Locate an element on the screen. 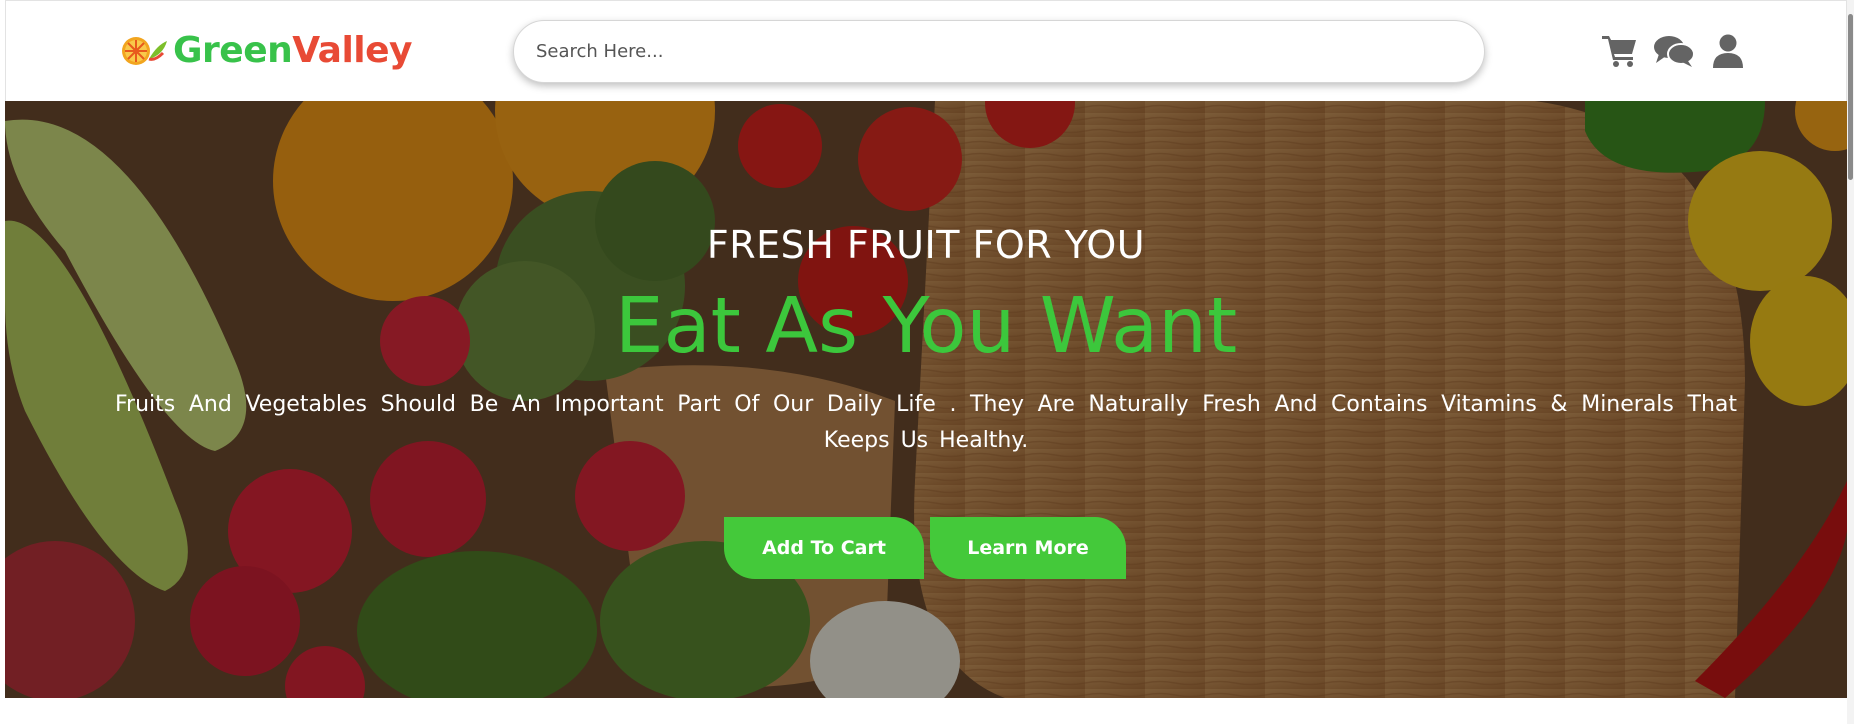 The image size is (1854, 724). hero-title: Eat As You Want is located at coordinates (926, 326).